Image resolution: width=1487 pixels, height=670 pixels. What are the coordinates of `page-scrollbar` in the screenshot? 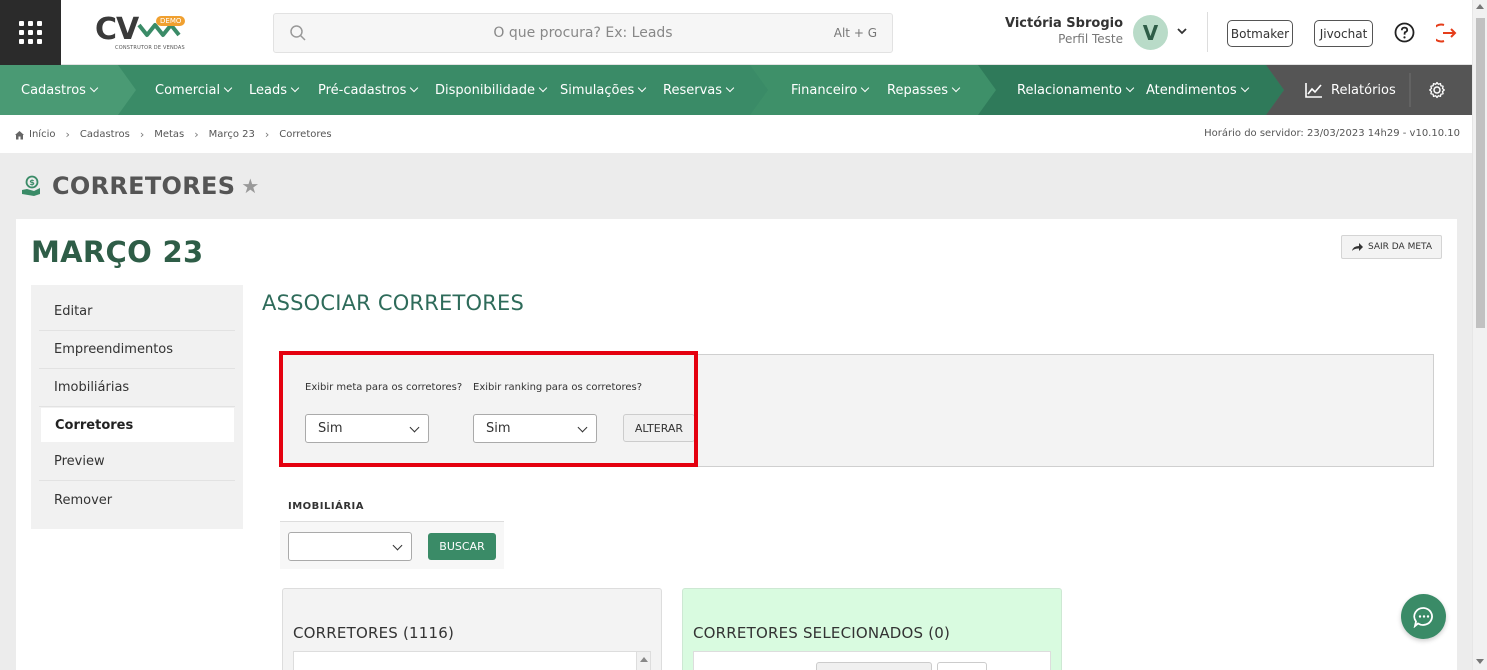 It's located at (1479, 335).